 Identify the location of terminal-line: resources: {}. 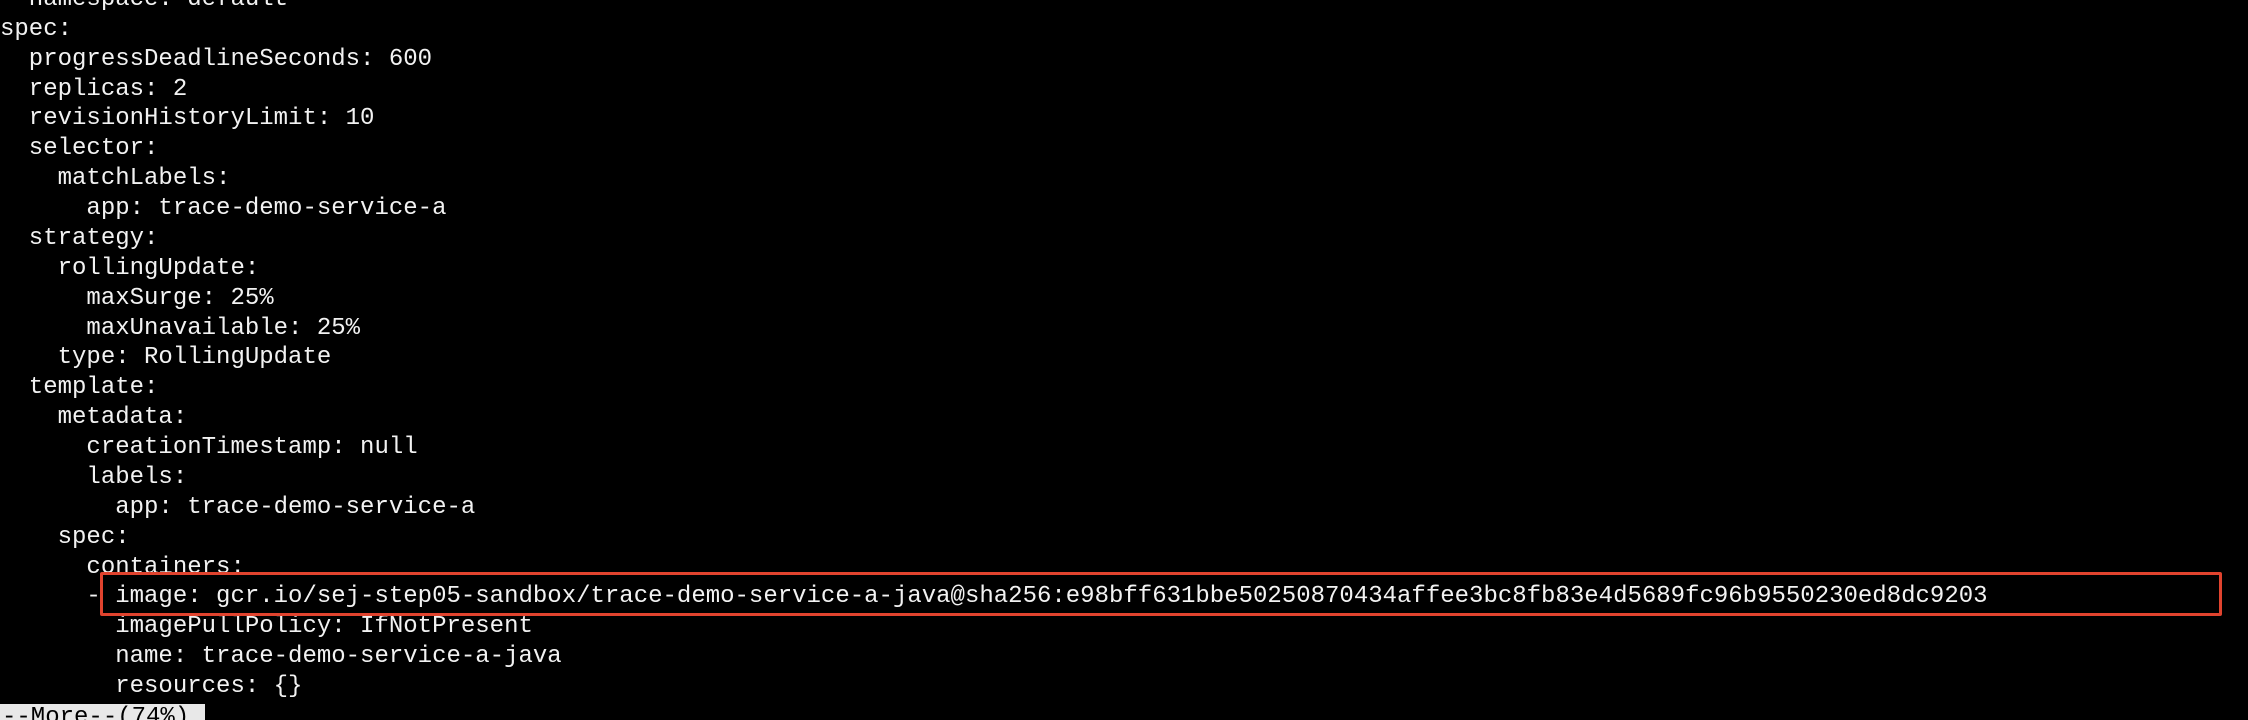
(151, 686).